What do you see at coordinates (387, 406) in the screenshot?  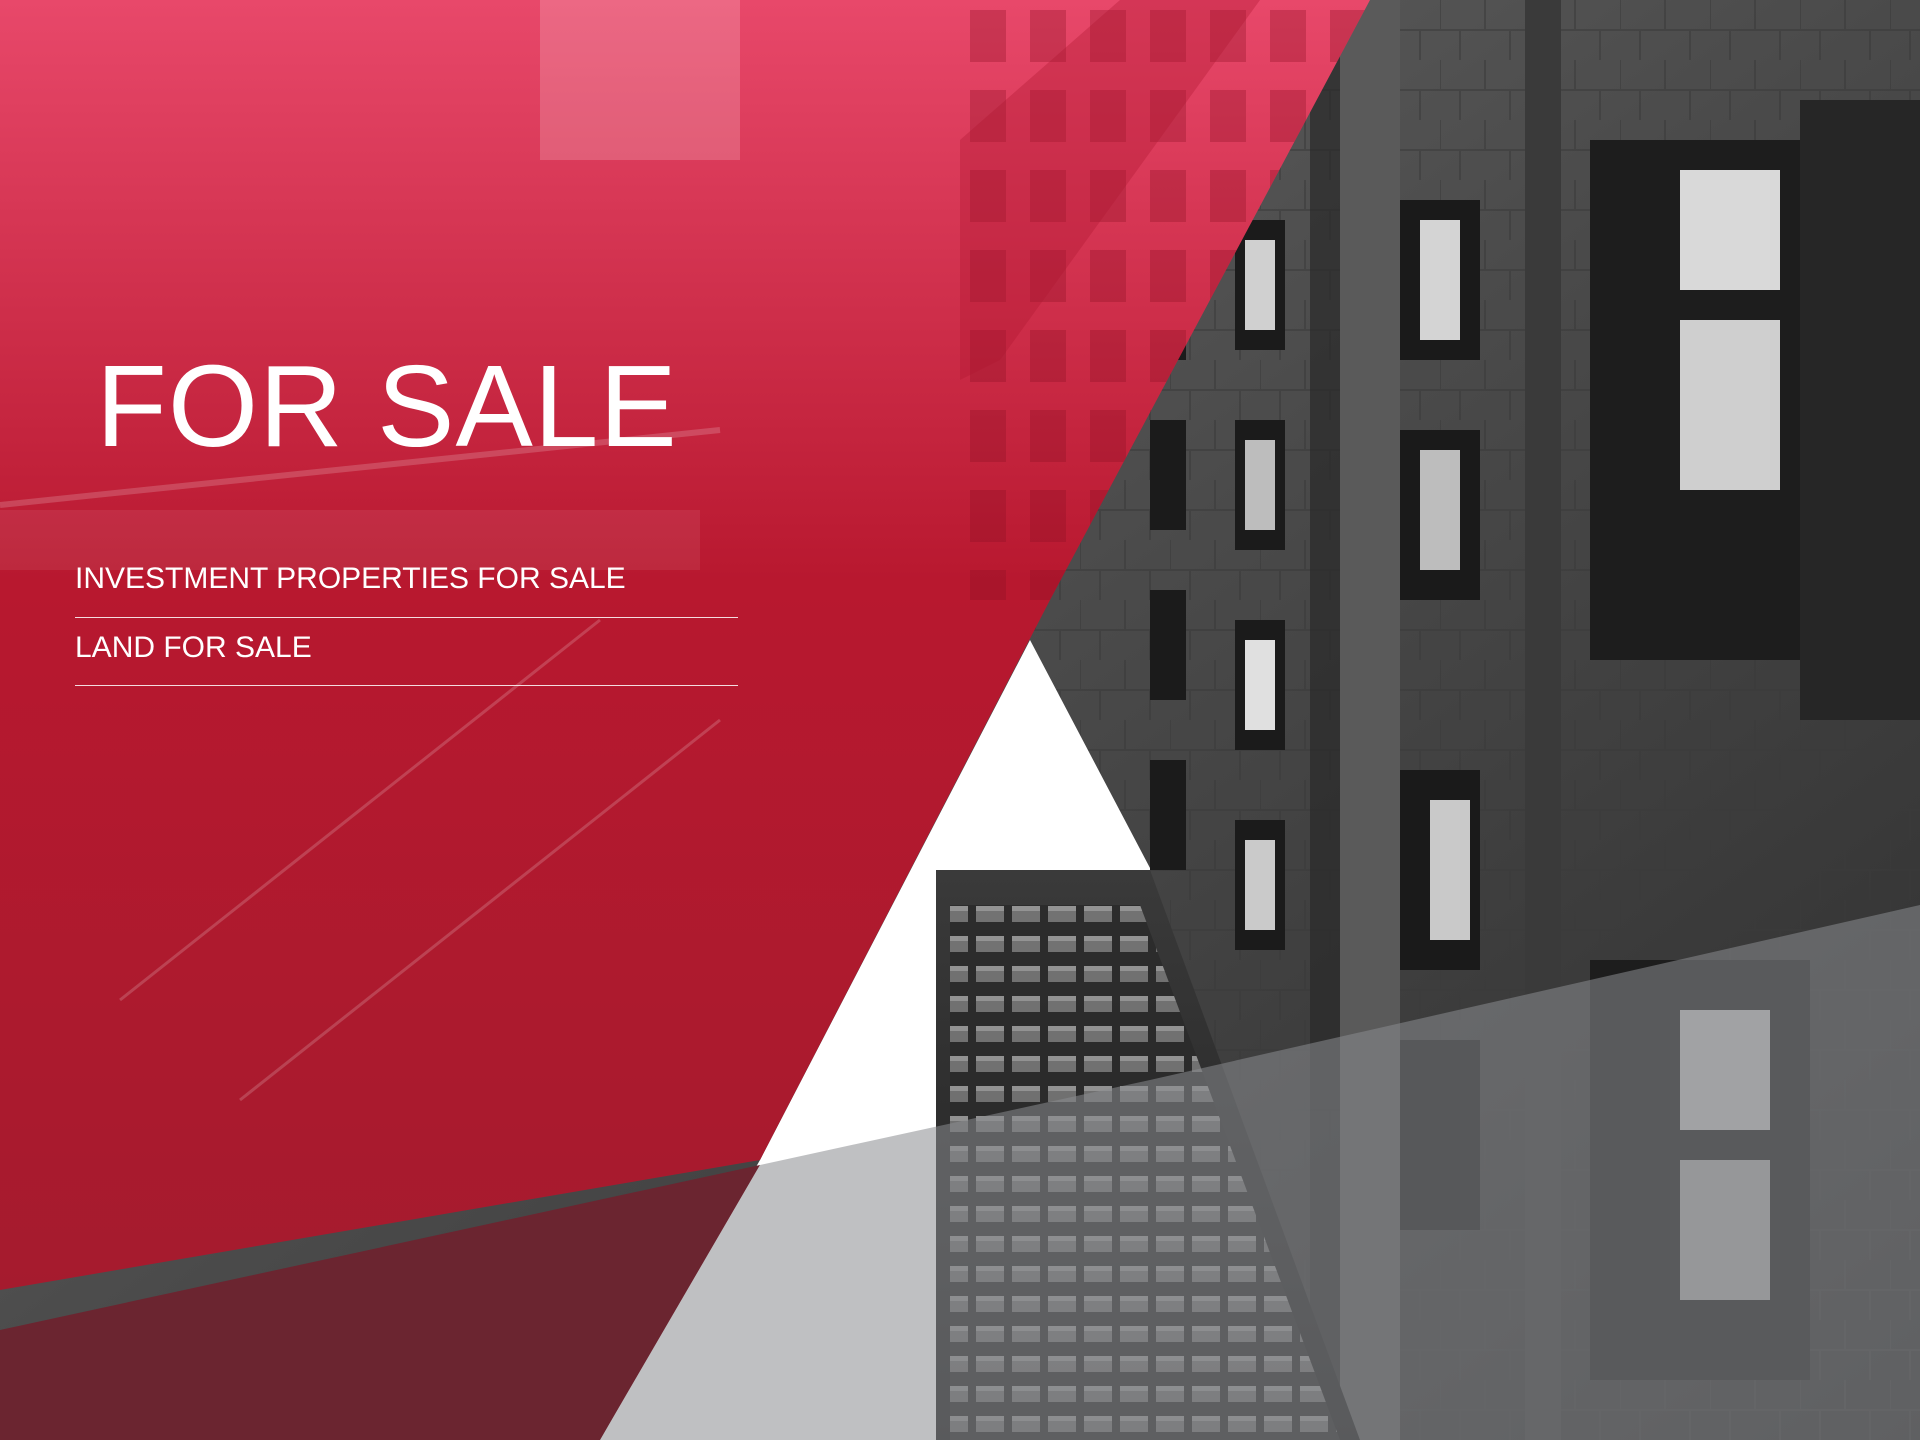 I see `page-title: FOR SALE` at bounding box center [387, 406].